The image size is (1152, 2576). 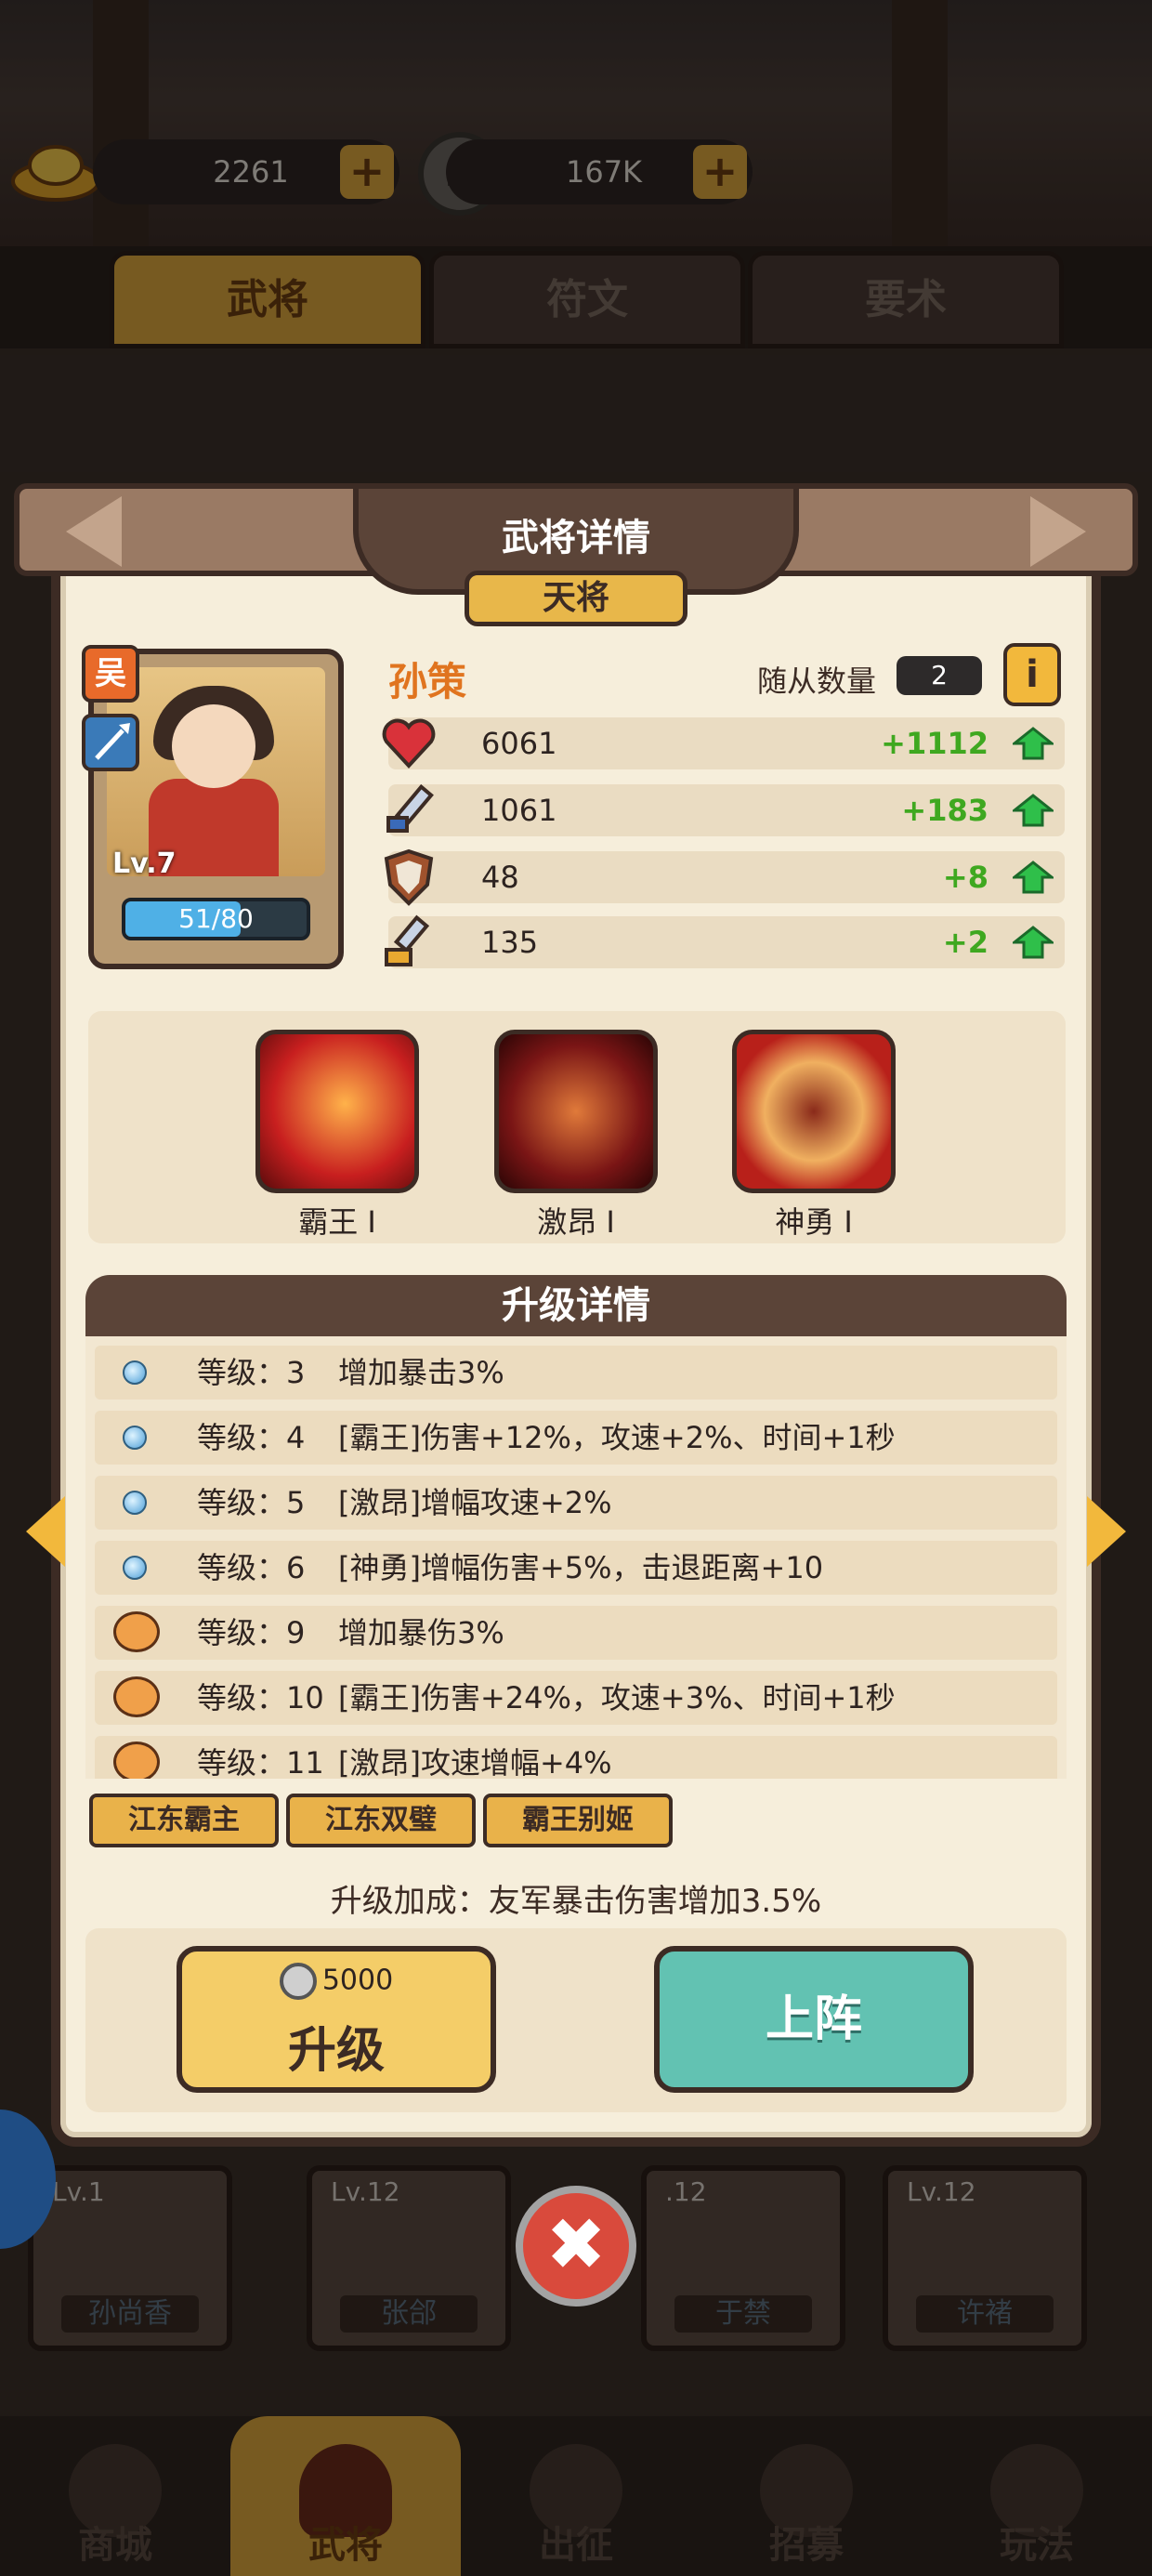 I want to click on bond-tag: 霸王别姬, so click(x=578, y=1820).